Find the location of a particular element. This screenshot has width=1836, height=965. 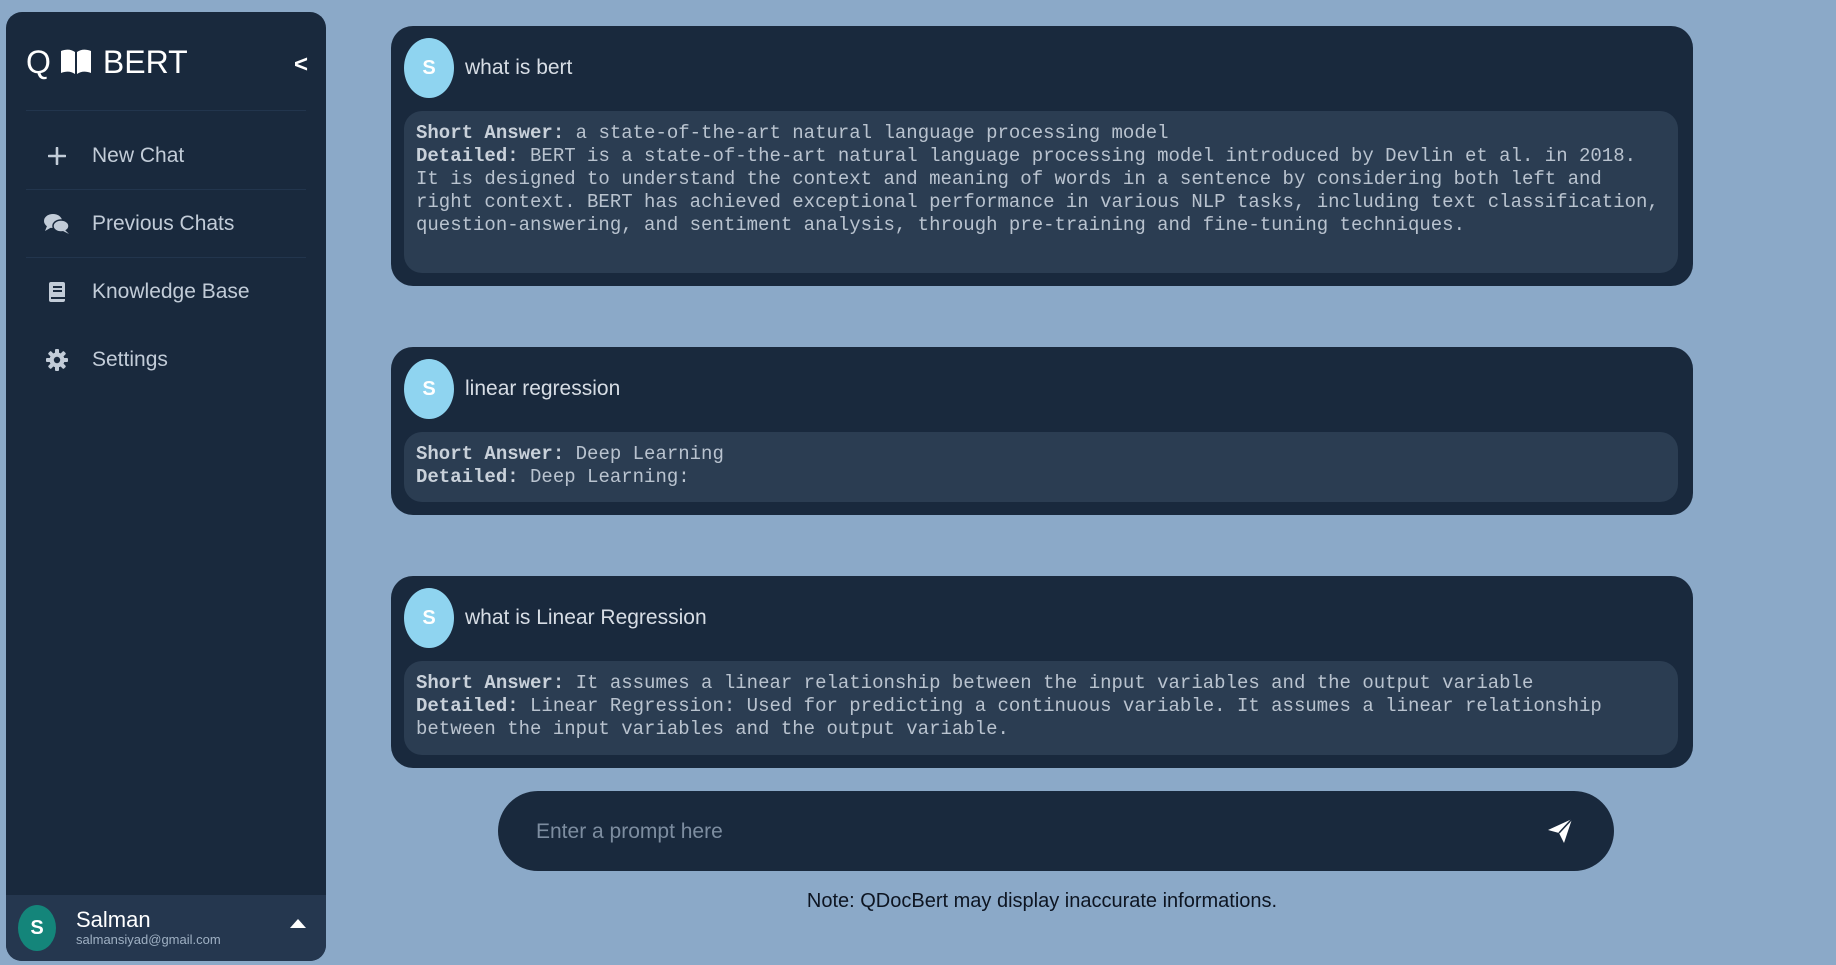

prompt-bar is located at coordinates (1056, 832).